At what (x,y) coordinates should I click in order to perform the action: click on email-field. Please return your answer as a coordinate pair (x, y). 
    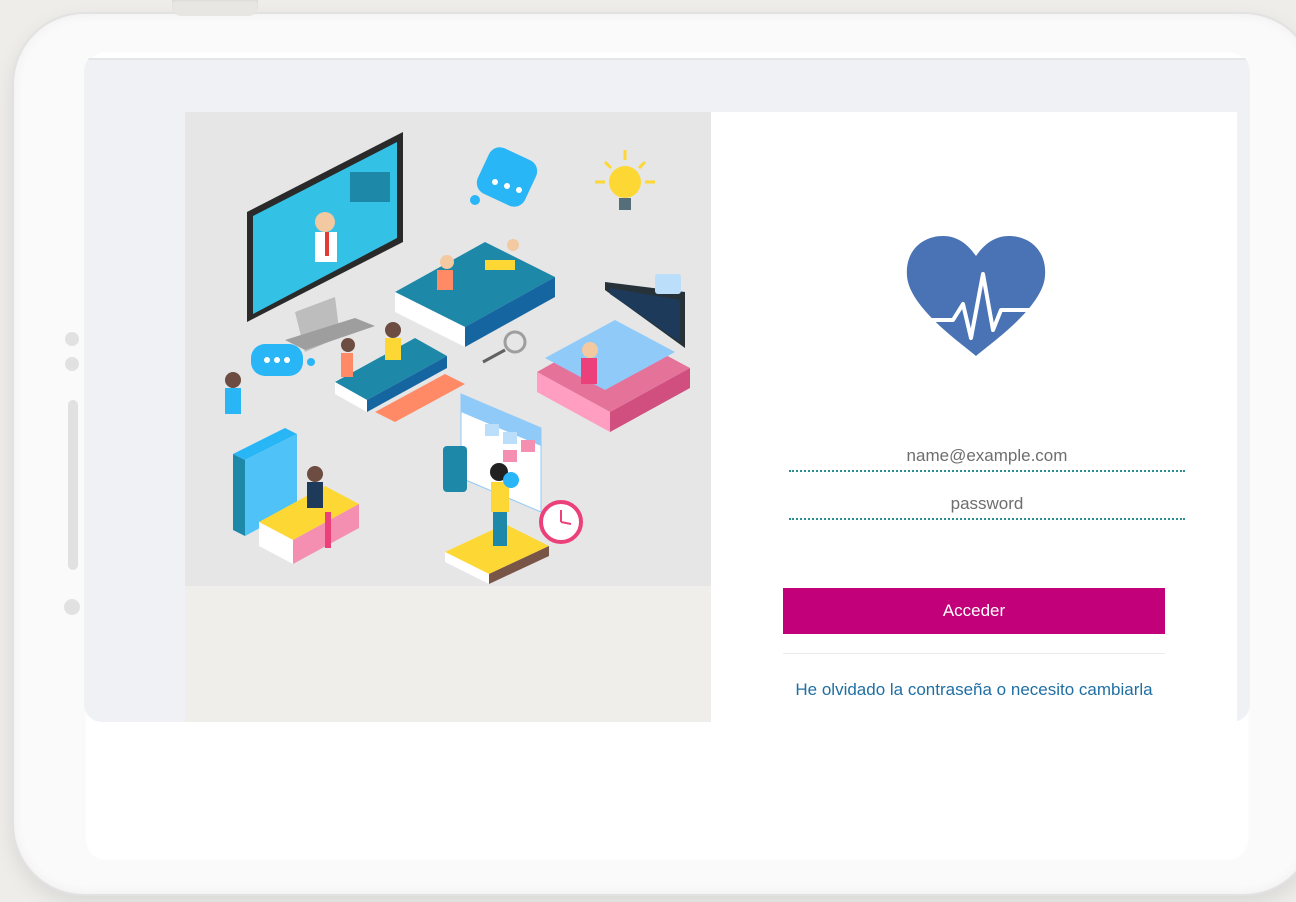
    Looking at the image, I should click on (987, 457).